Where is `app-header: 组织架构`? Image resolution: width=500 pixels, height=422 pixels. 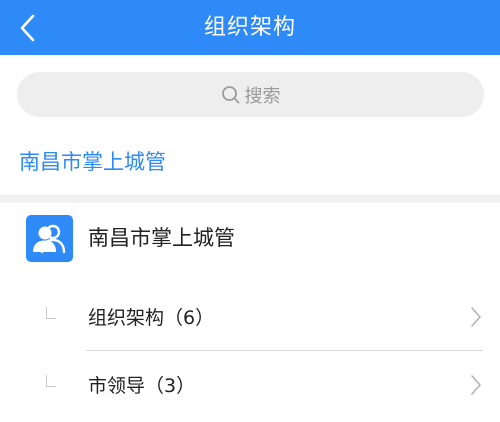 app-header: 组织架构 is located at coordinates (250, 27).